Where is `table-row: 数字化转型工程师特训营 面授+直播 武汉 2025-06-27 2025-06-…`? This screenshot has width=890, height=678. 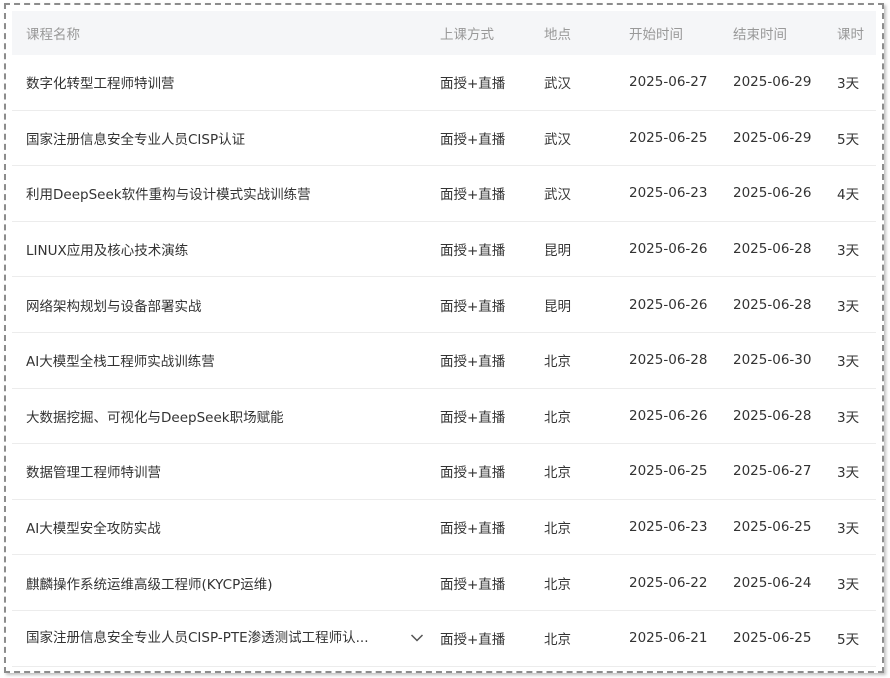
table-row: 数字化转型工程师特训营 面授+直播 武汉 2025-06-27 2025-06-… is located at coordinates (444, 83).